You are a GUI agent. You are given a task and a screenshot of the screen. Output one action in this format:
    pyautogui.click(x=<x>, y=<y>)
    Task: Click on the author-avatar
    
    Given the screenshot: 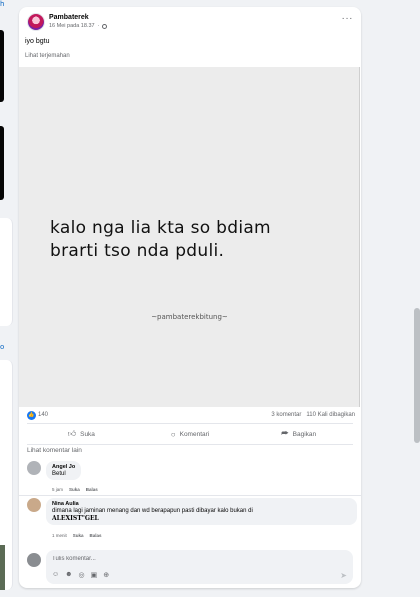 What is the action you would take?
    pyautogui.click(x=36, y=22)
    